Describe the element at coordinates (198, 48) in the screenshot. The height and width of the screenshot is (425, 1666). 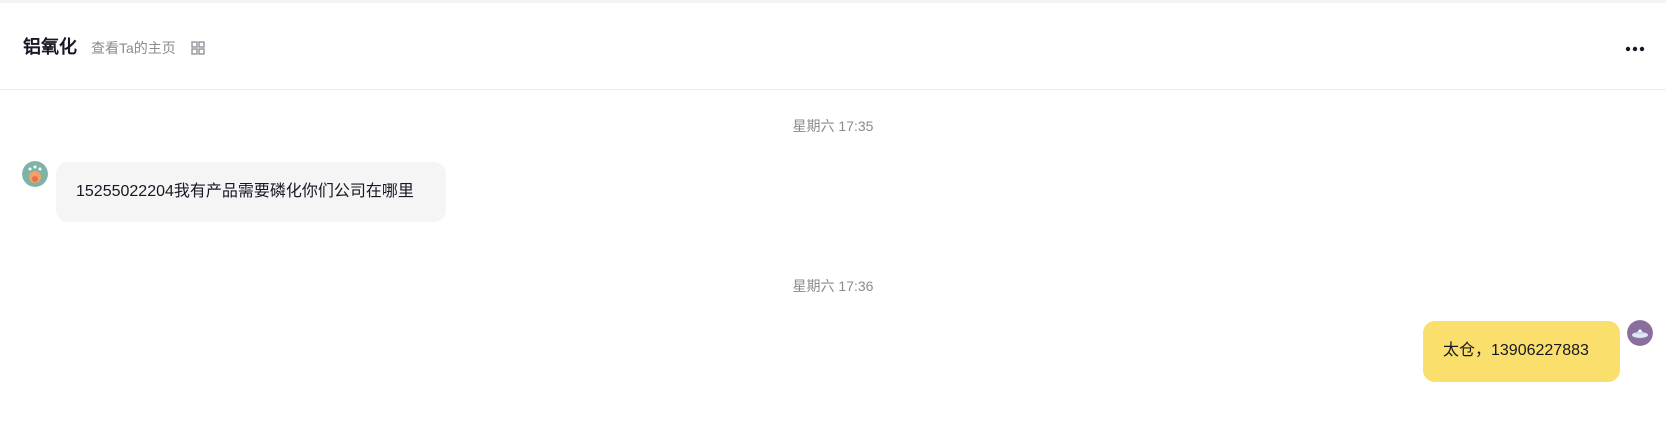
I see `qr-code-icon` at that location.